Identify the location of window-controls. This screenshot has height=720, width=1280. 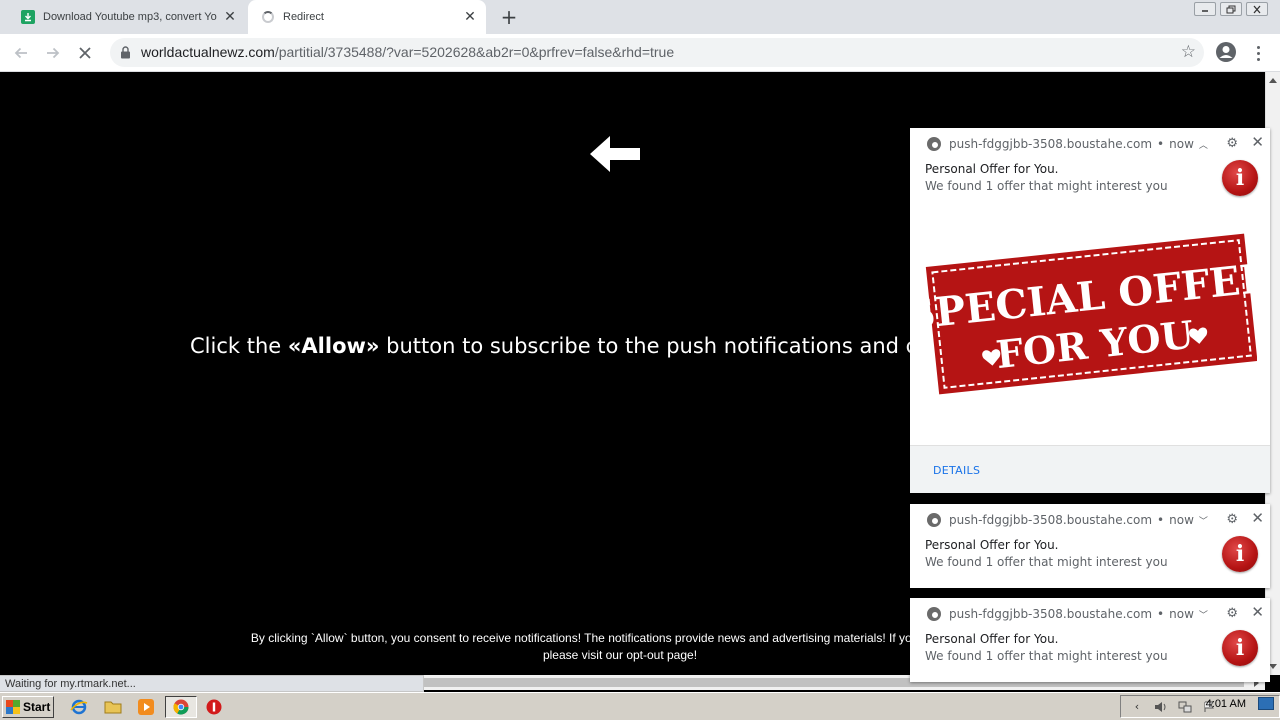
(1231, 9).